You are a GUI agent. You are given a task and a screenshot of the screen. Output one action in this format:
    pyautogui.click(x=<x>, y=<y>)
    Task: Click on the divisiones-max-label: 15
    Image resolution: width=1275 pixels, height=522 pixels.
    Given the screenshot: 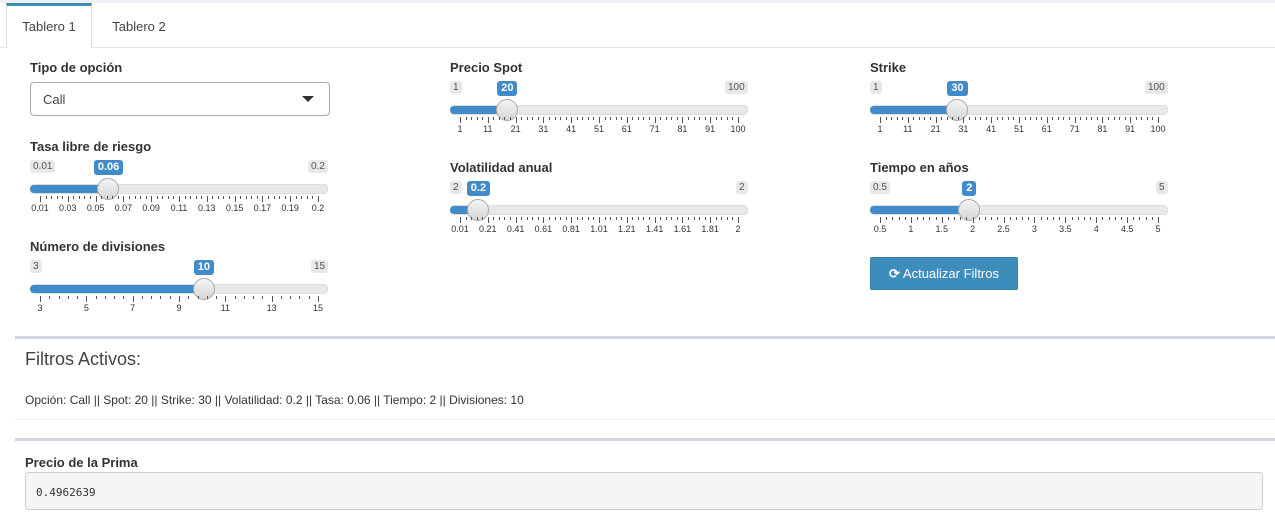 What is the action you would take?
    pyautogui.click(x=320, y=266)
    